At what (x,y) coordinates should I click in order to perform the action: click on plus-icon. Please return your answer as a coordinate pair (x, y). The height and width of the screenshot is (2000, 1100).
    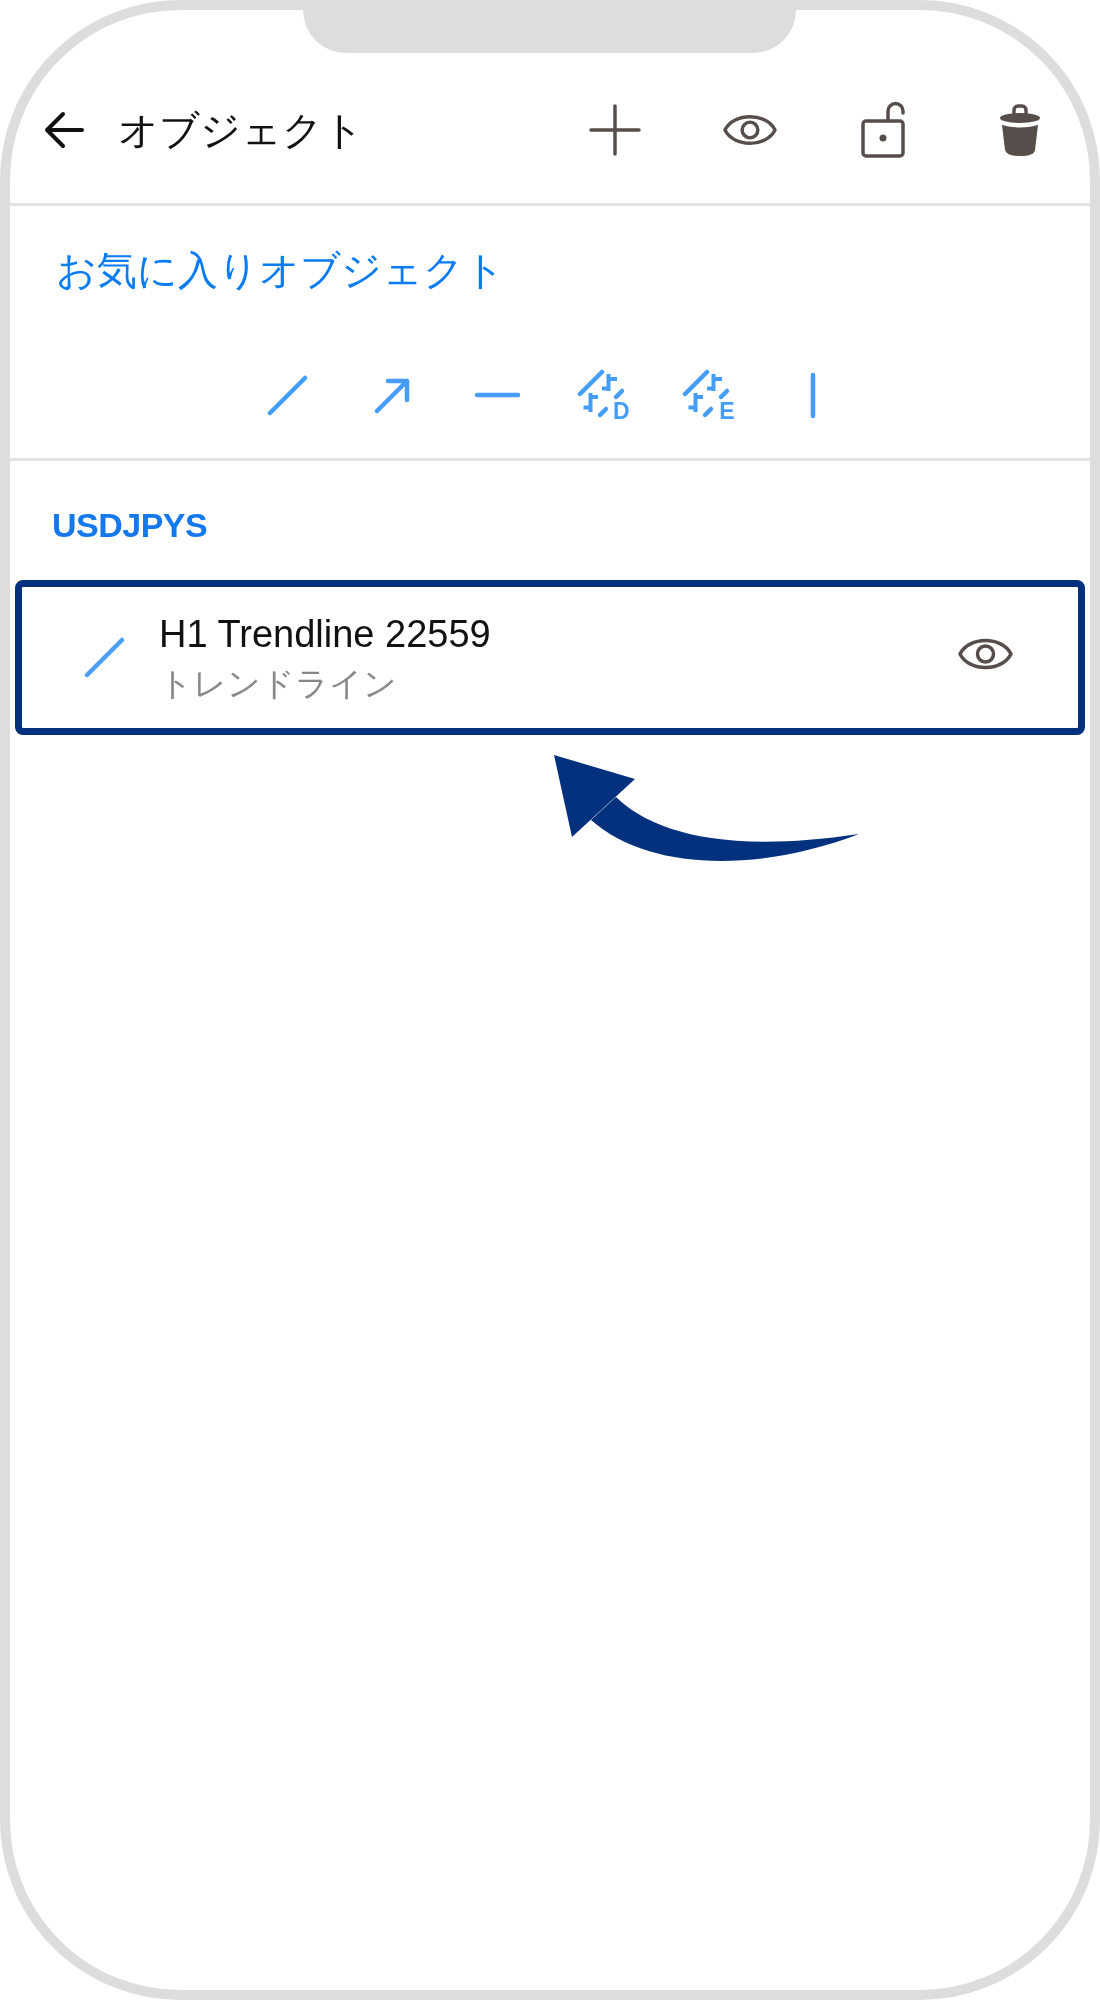
    Looking at the image, I should click on (615, 129).